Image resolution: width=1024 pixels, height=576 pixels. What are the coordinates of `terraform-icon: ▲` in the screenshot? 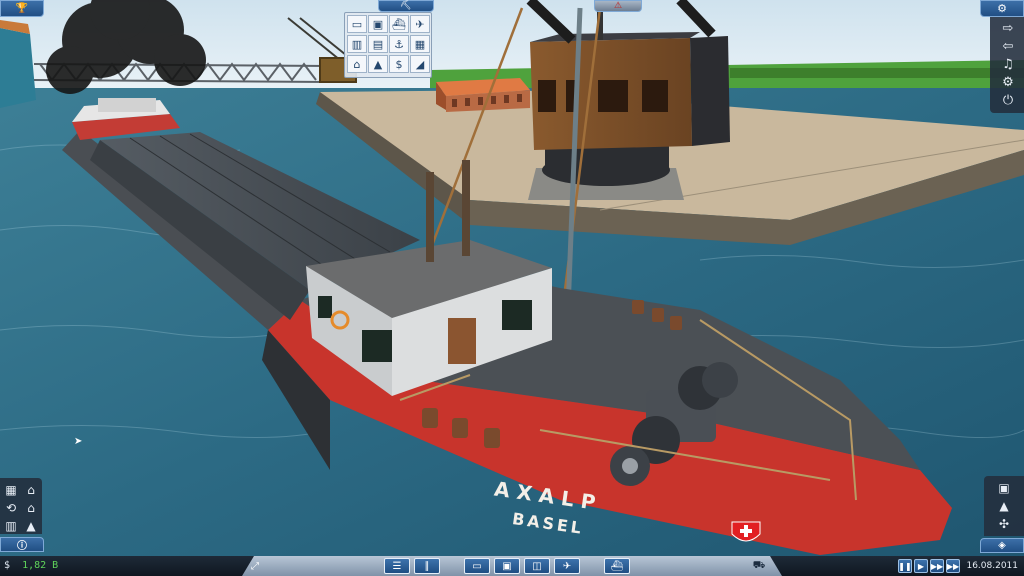 It's located at (1004, 506).